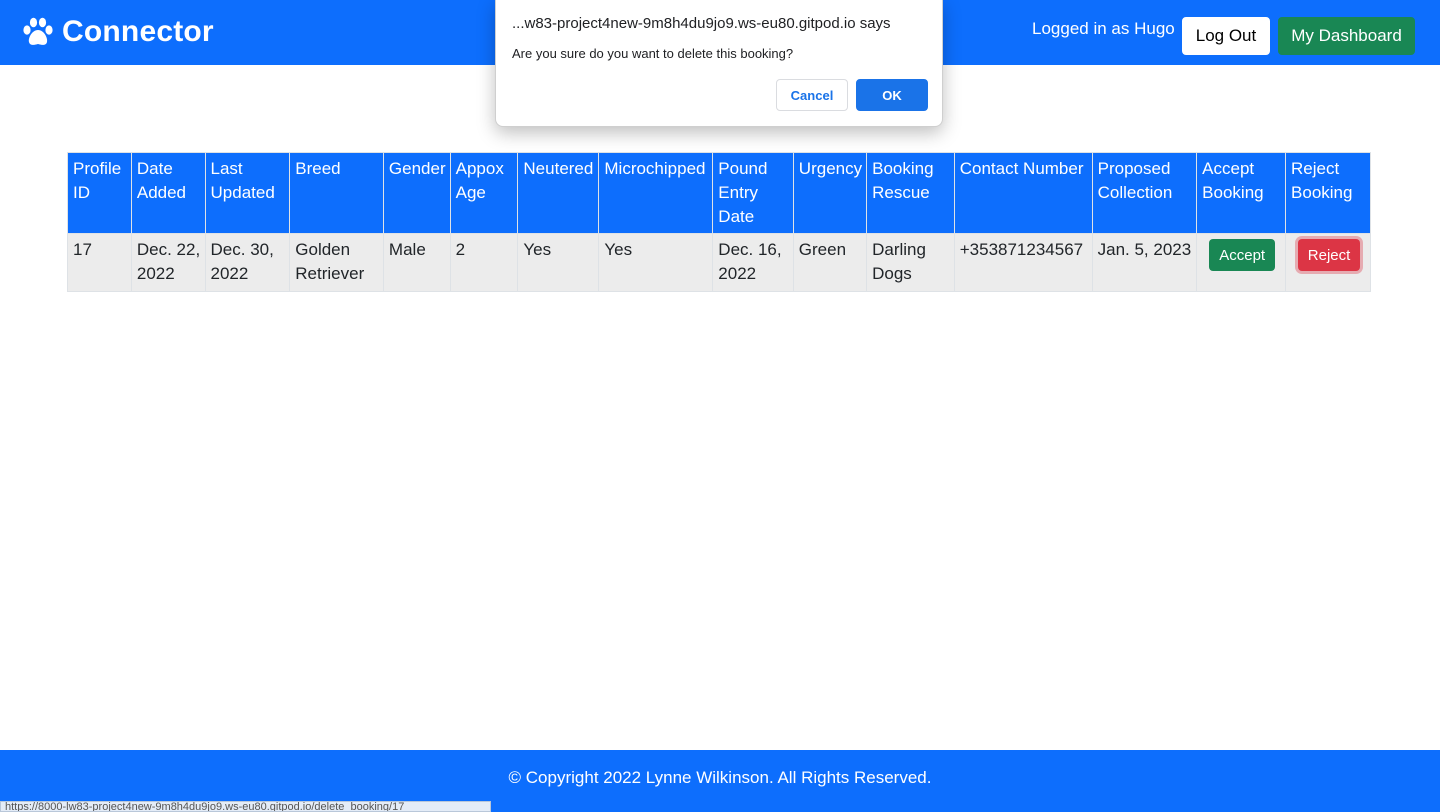 The height and width of the screenshot is (812, 1440). What do you see at coordinates (910, 262) in the screenshot?
I see `cell-booking-rescue: Darling Dogs` at bounding box center [910, 262].